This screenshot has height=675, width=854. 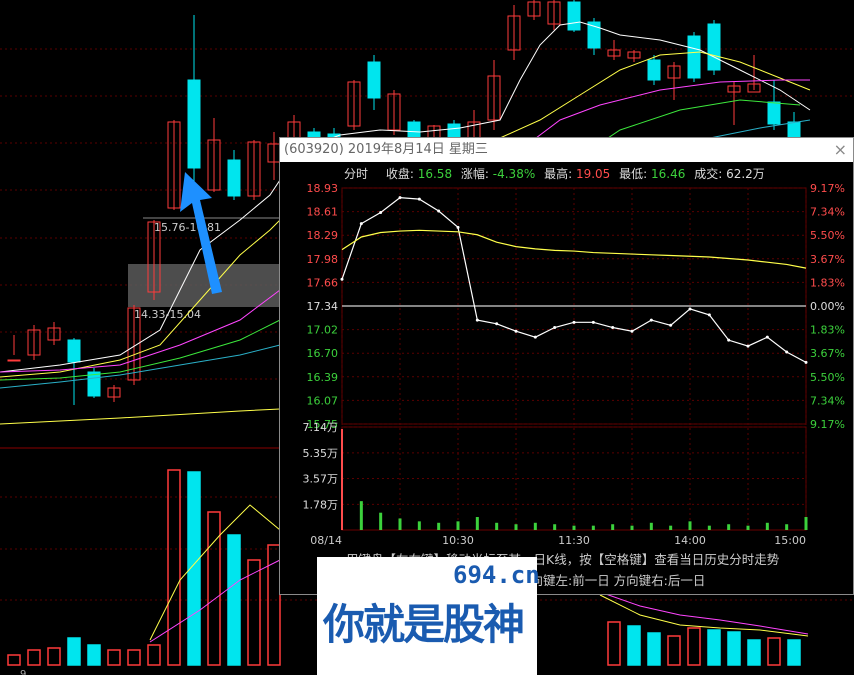 What do you see at coordinates (840, 150) in the screenshot?
I see `close-icon: ×` at bounding box center [840, 150].